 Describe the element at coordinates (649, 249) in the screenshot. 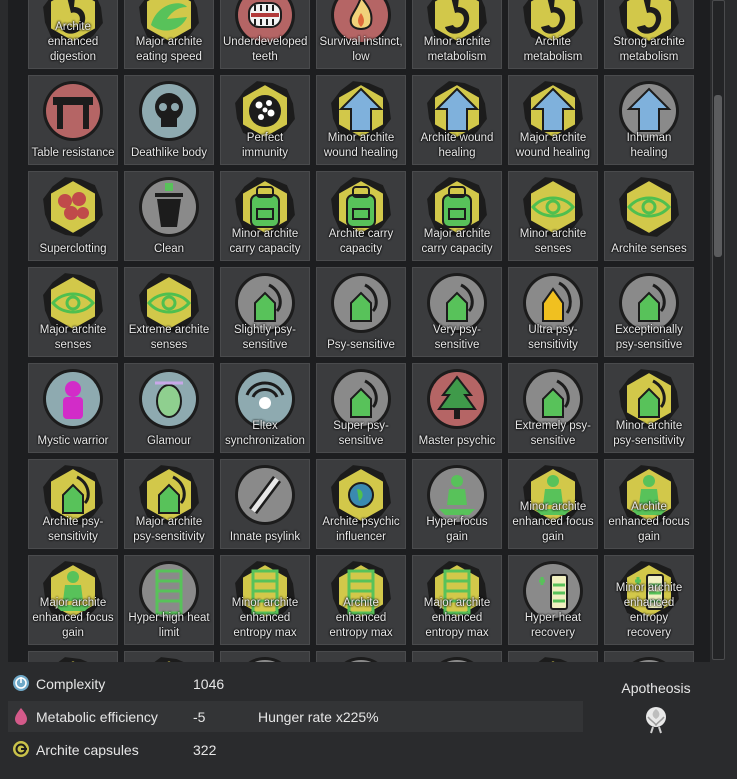

I see `gene-label: Archite senses` at that location.